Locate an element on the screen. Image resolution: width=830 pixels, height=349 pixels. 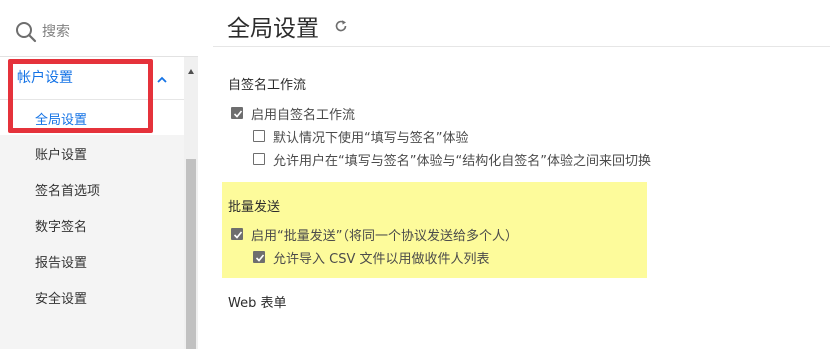
allow-csv-import-checkbox: 允许导入 CSV 文件以用做收件人列表 is located at coordinates (403, 258).